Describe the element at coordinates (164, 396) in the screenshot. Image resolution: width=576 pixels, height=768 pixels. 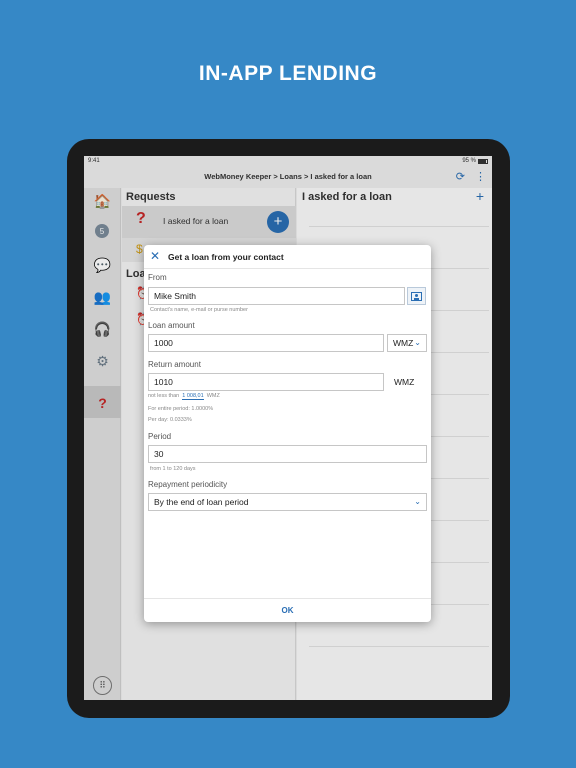
I see `not-less-than-text: not less than` at that location.